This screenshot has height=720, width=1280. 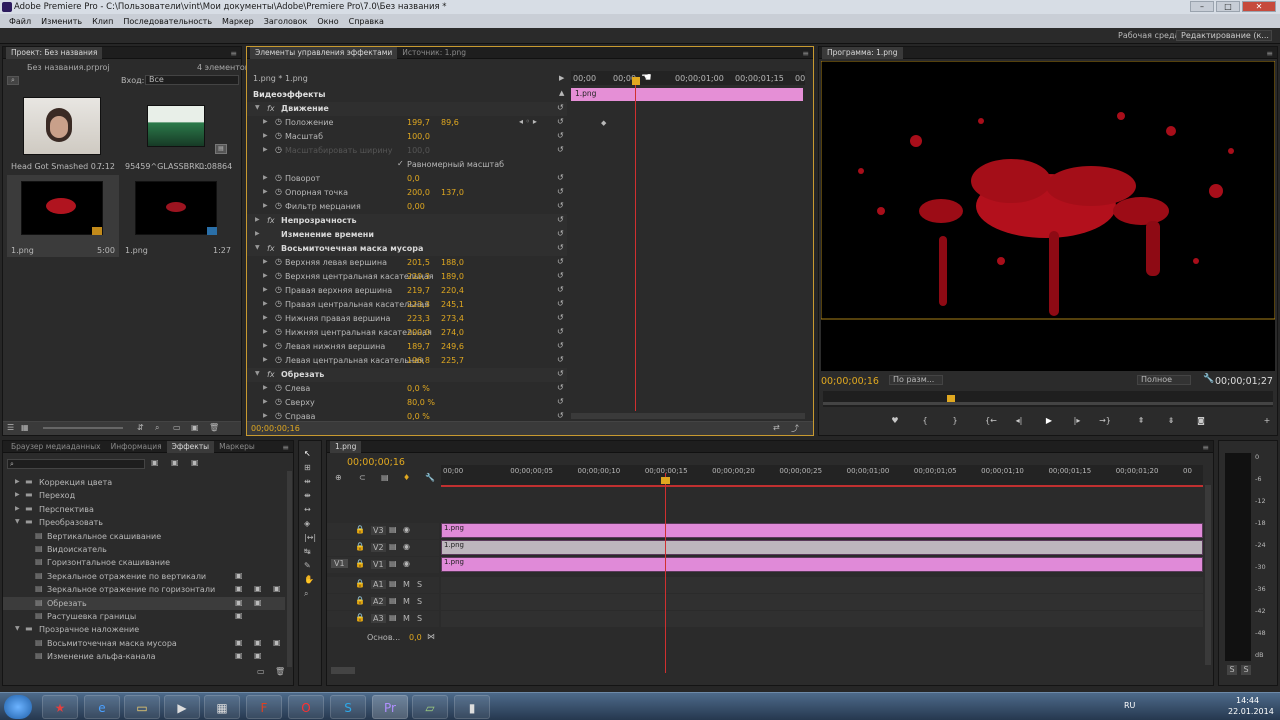 I want to click on step-back-icon: ◂|, so click(x=1019, y=421).